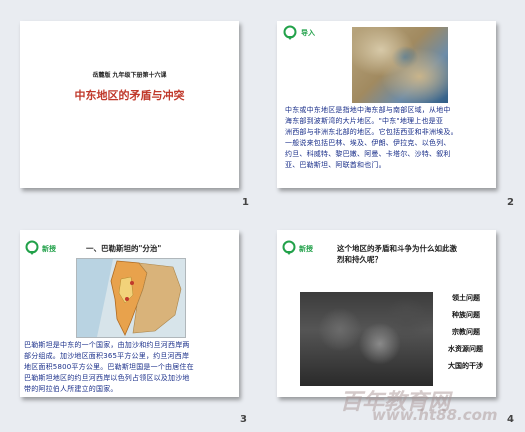 The width and height of the screenshot is (525, 432). I want to click on conflict-photo, so click(366, 339).